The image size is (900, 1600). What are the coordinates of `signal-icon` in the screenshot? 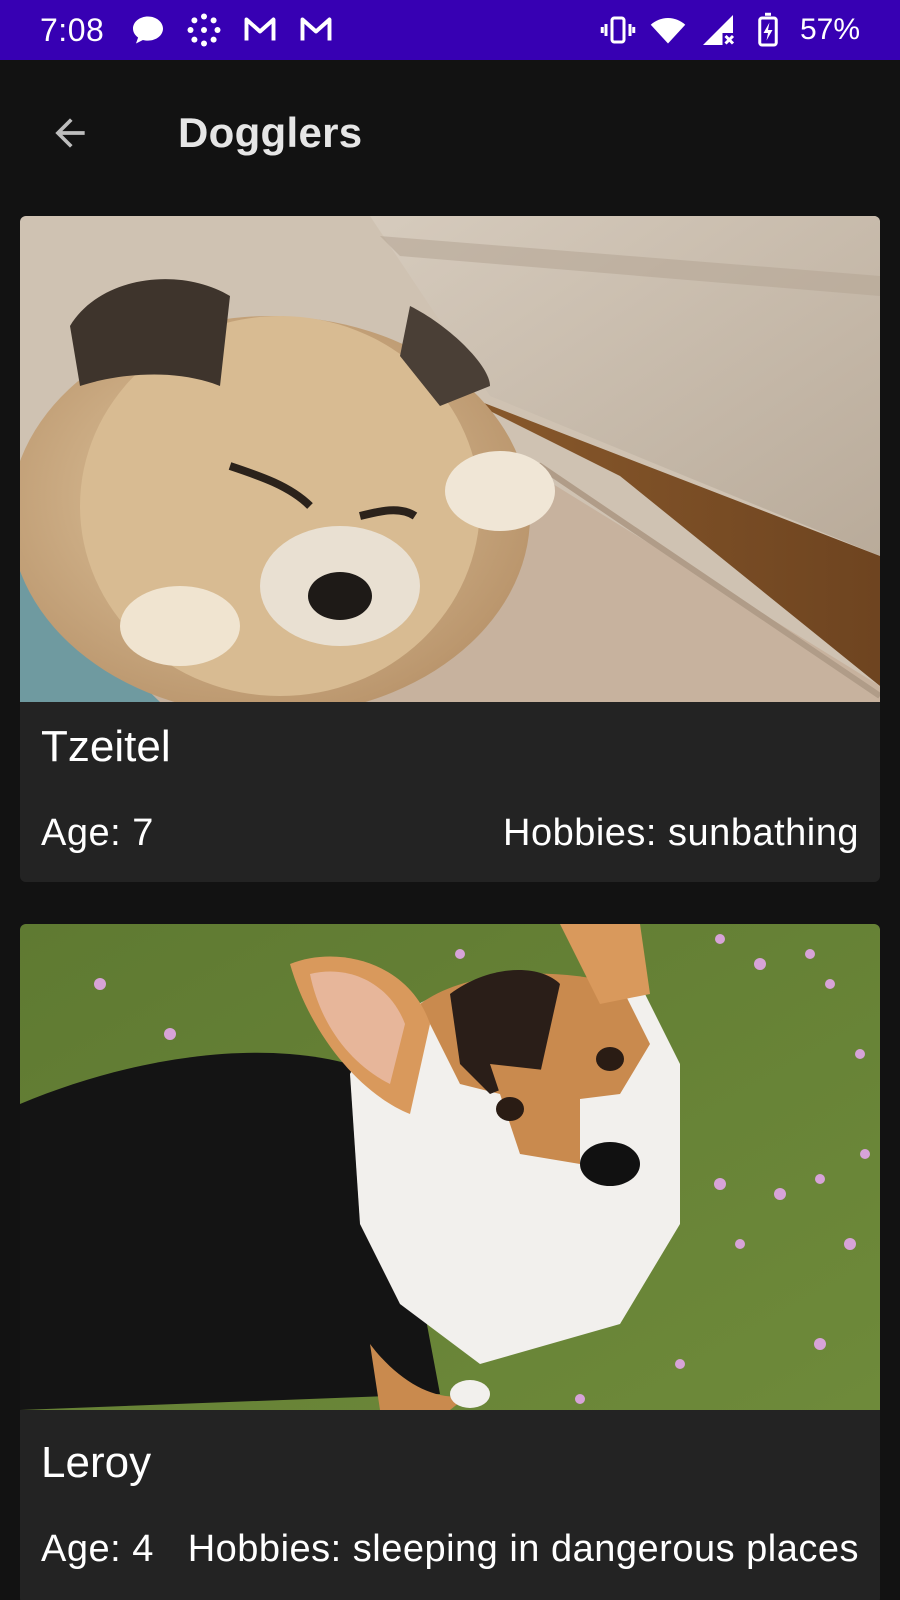 It's located at (718, 30).